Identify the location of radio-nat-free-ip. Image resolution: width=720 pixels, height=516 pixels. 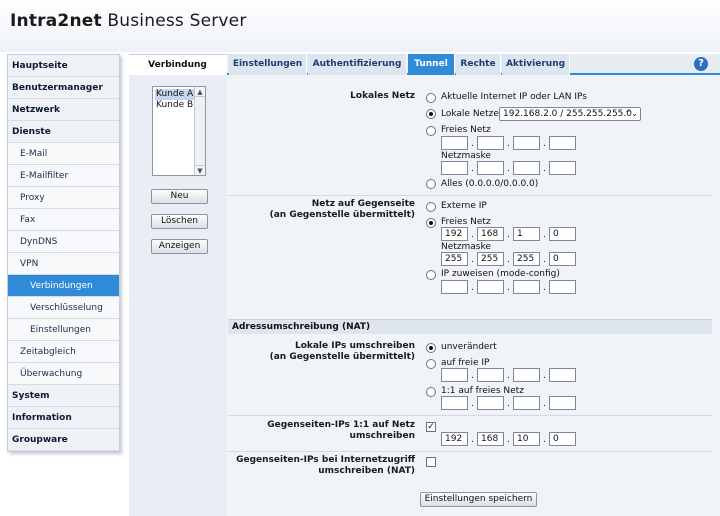
(431, 364).